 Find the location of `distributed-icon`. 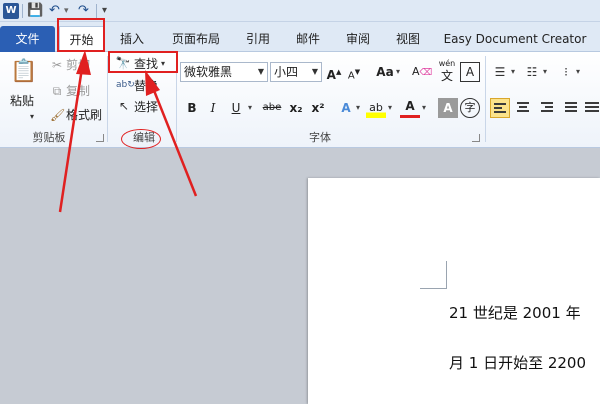

distributed-icon is located at coordinates (592, 108).